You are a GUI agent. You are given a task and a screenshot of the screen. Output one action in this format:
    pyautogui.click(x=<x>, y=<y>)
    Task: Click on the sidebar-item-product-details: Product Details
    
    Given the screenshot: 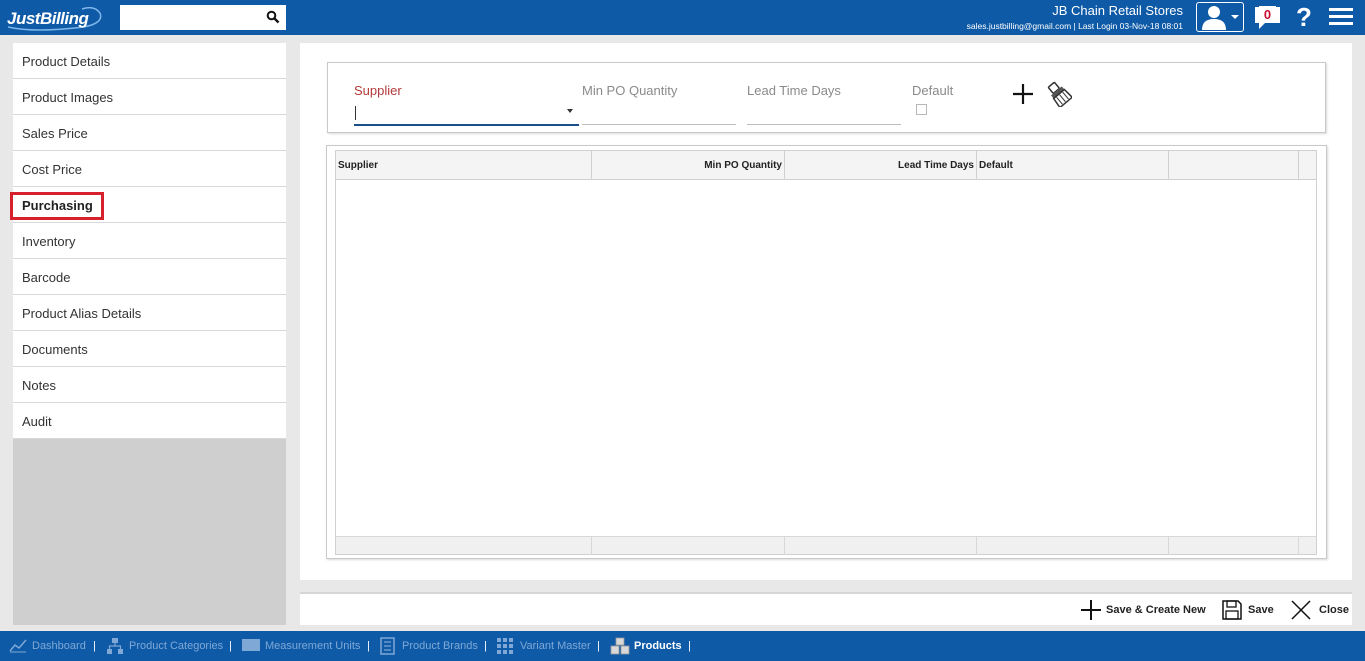 What is the action you would take?
    pyautogui.click(x=149, y=61)
    